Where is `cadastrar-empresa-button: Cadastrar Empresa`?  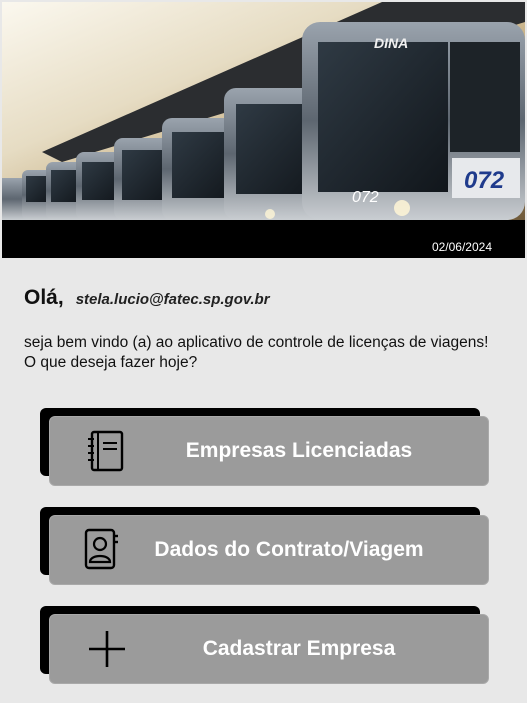 cadastrar-empresa-button: Cadastrar Empresa is located at coordinates (269, 649).